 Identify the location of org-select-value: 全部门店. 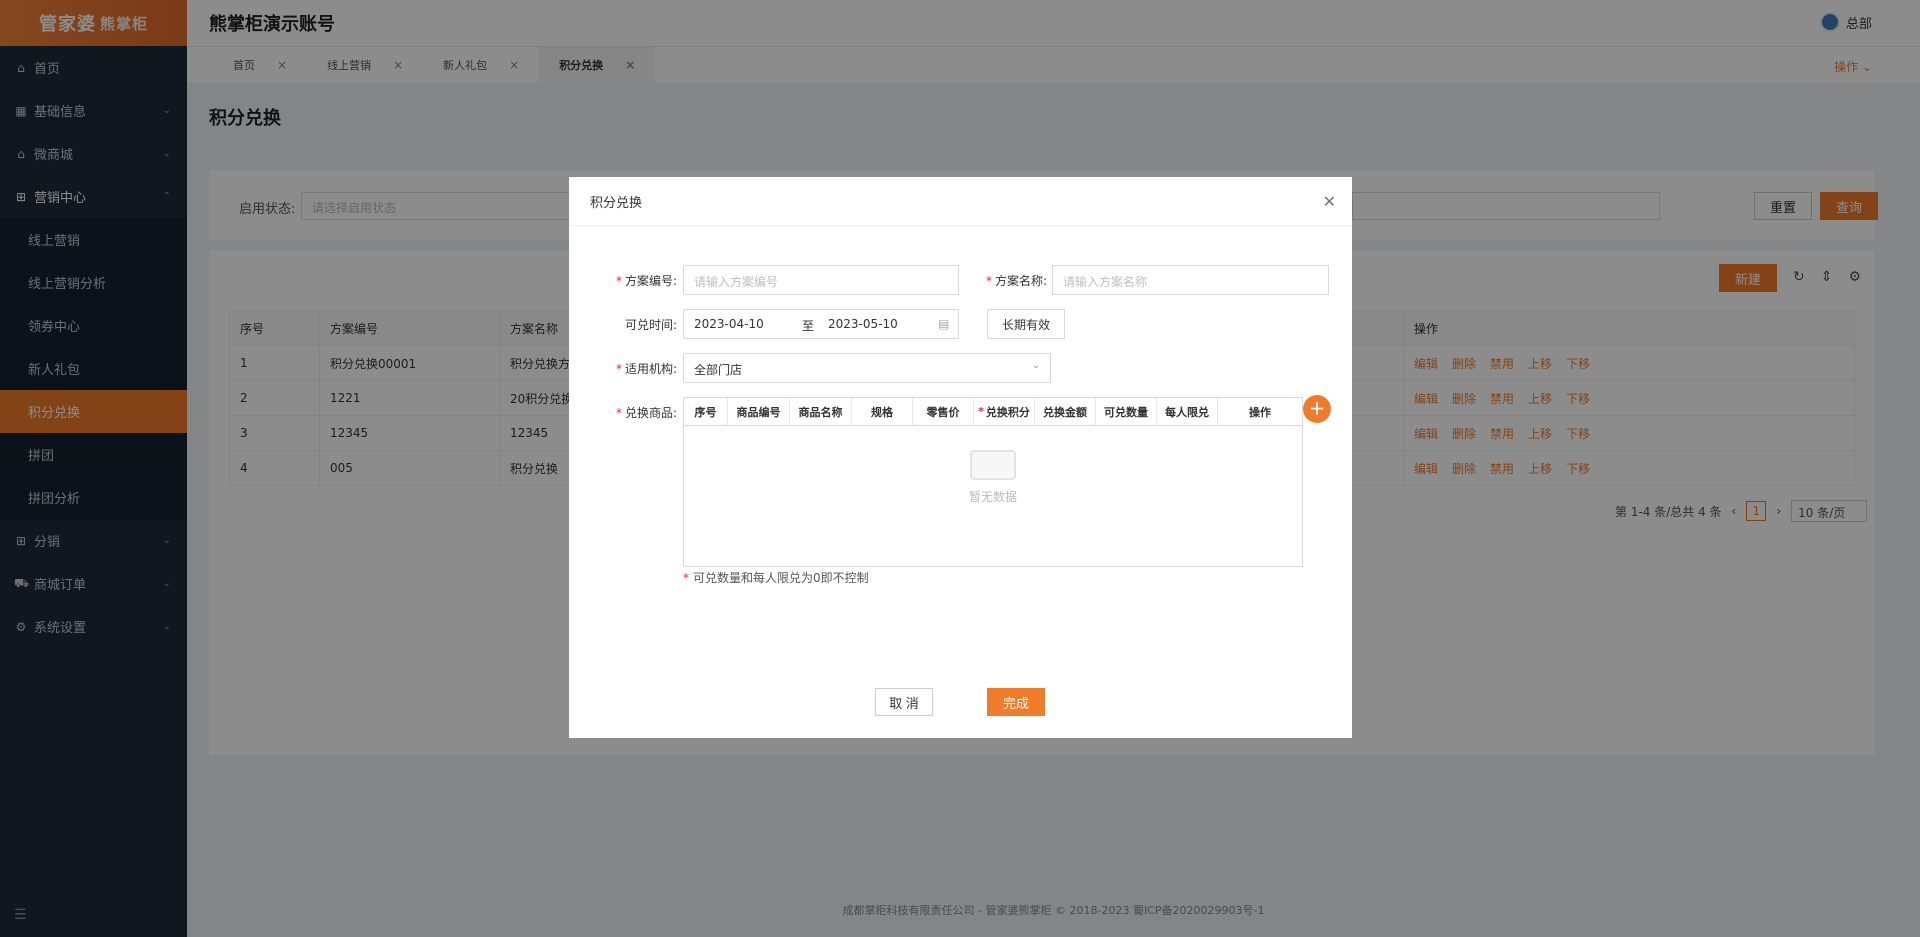
(718, 370).